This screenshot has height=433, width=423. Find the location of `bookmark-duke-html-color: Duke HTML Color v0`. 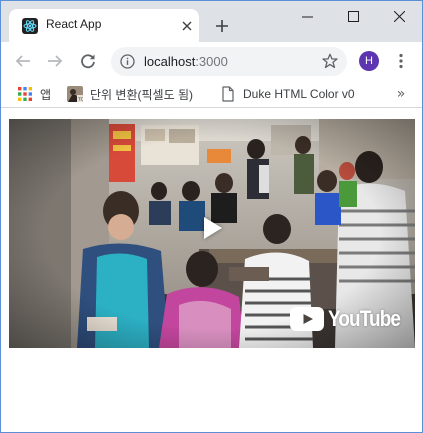

bookmark-duke-html-color: Duke HTML Color v0 is located at coordinates (299, 94).